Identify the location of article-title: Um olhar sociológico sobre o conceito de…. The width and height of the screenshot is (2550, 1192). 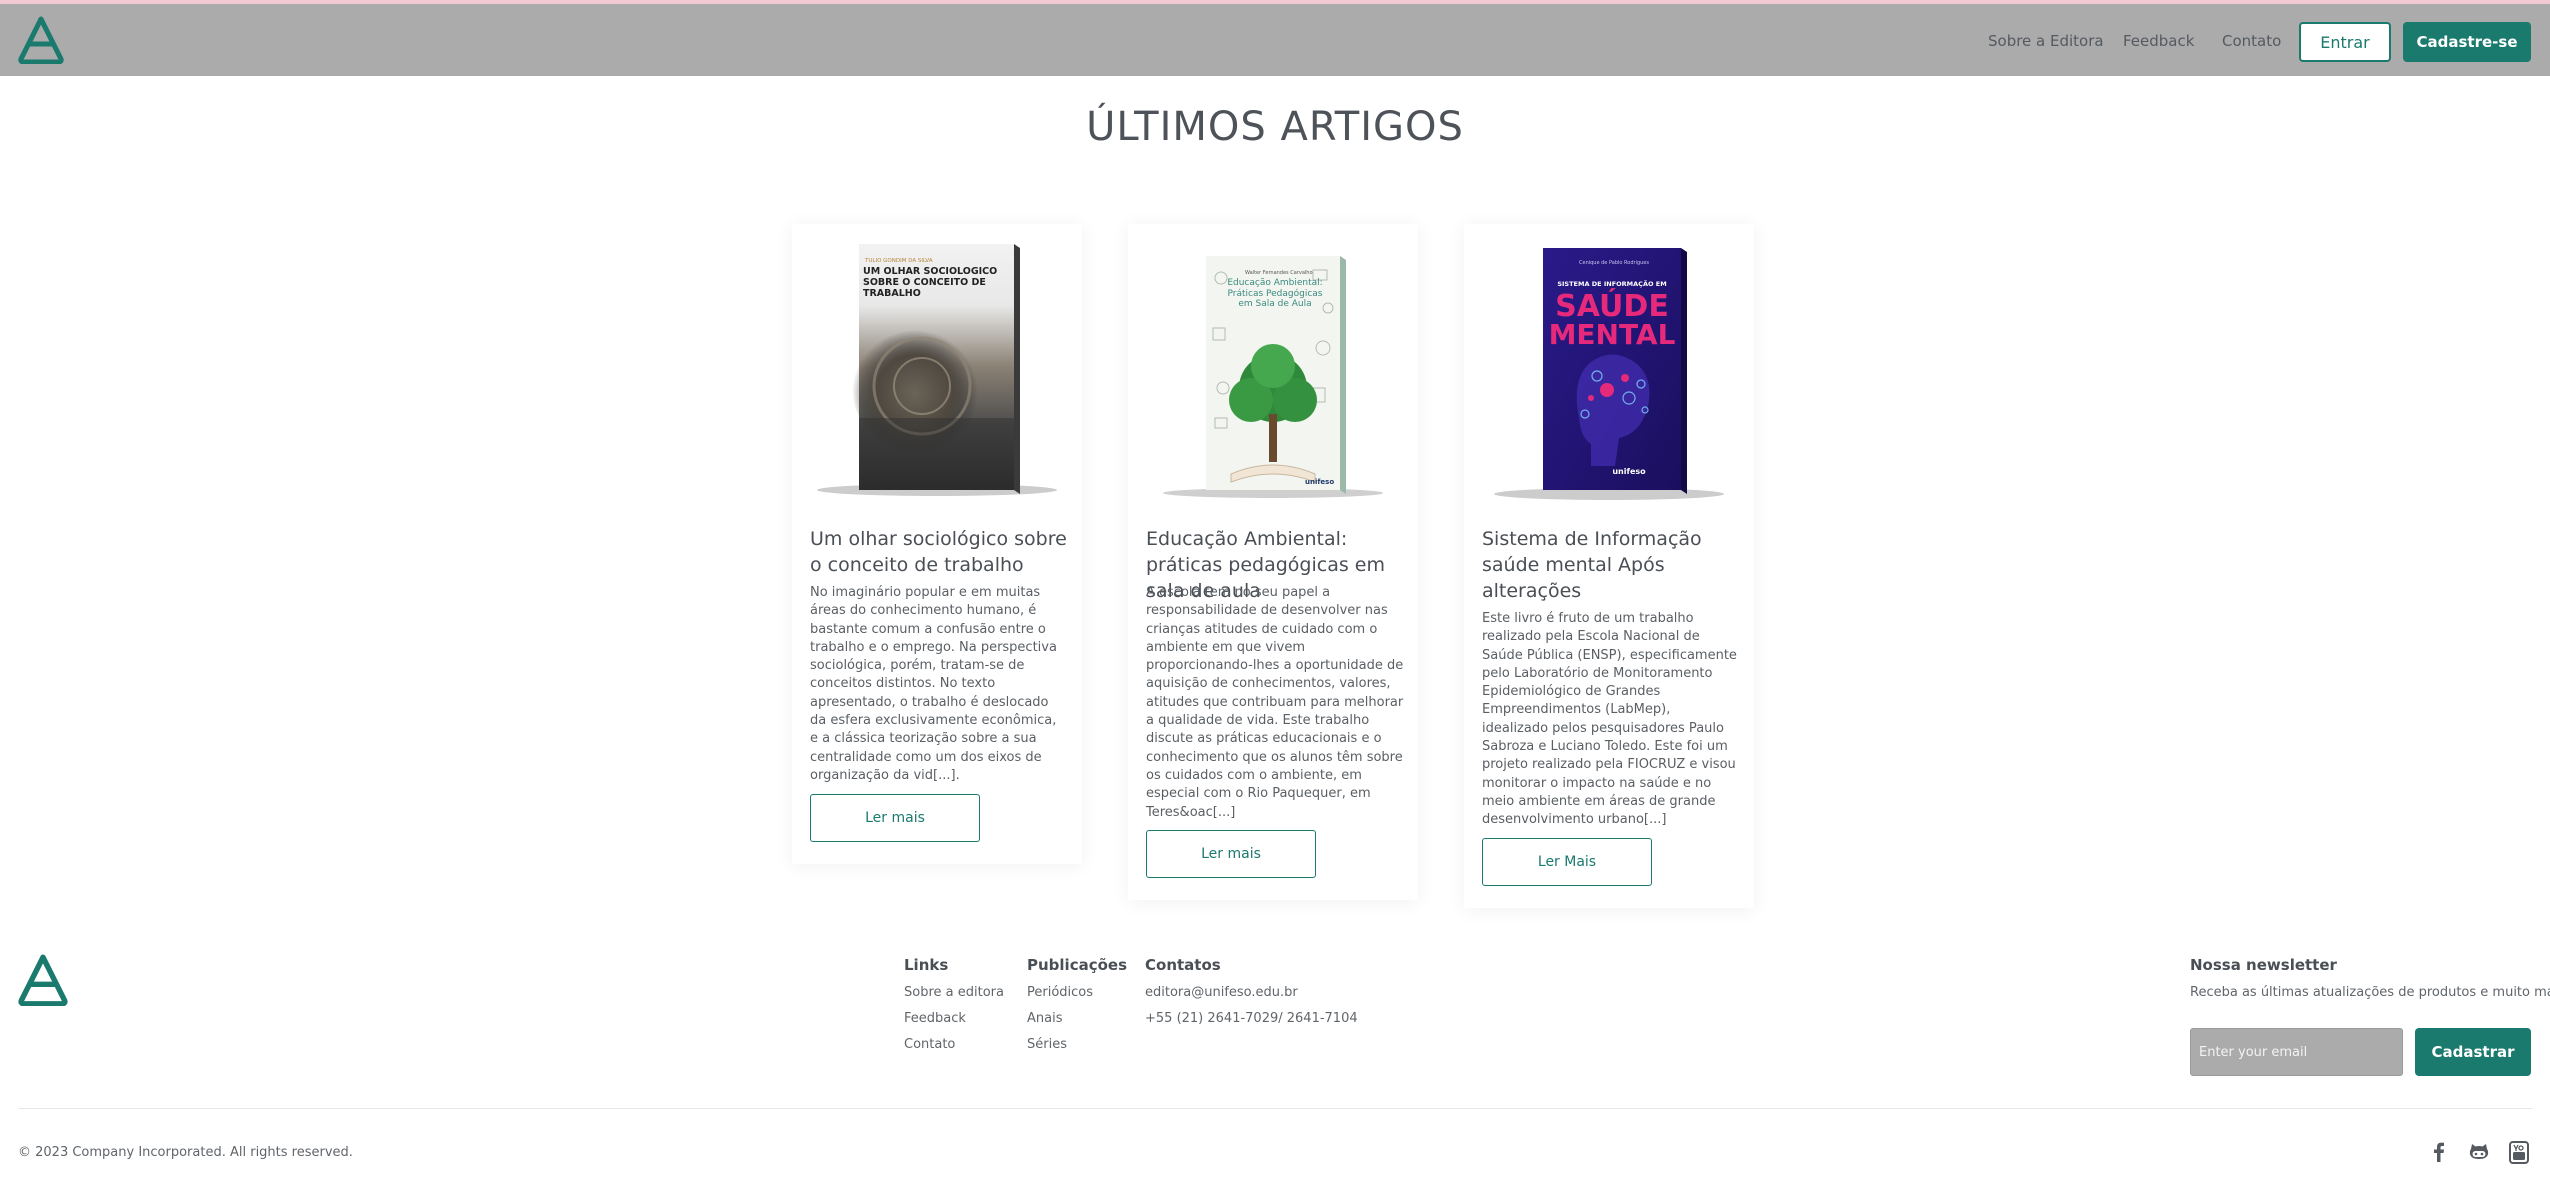
(938, 552).